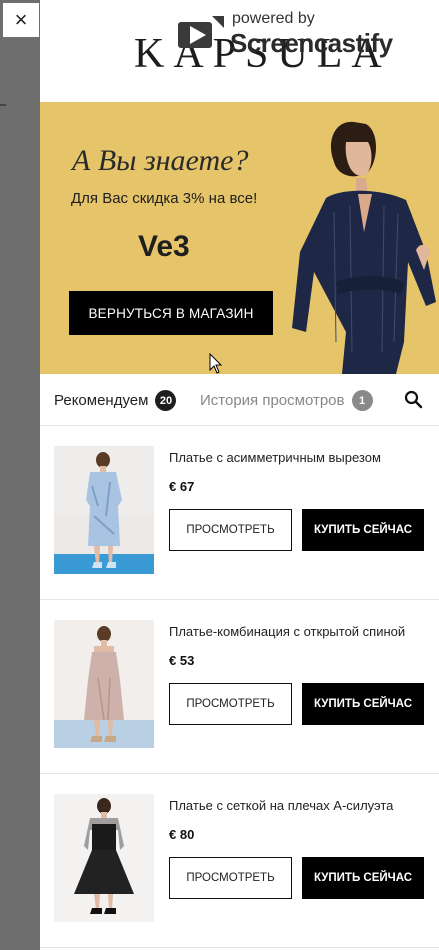  I want to click on recommendation-tabs: Рекомендуем 20 История просмотров 1, so click(239, 400).